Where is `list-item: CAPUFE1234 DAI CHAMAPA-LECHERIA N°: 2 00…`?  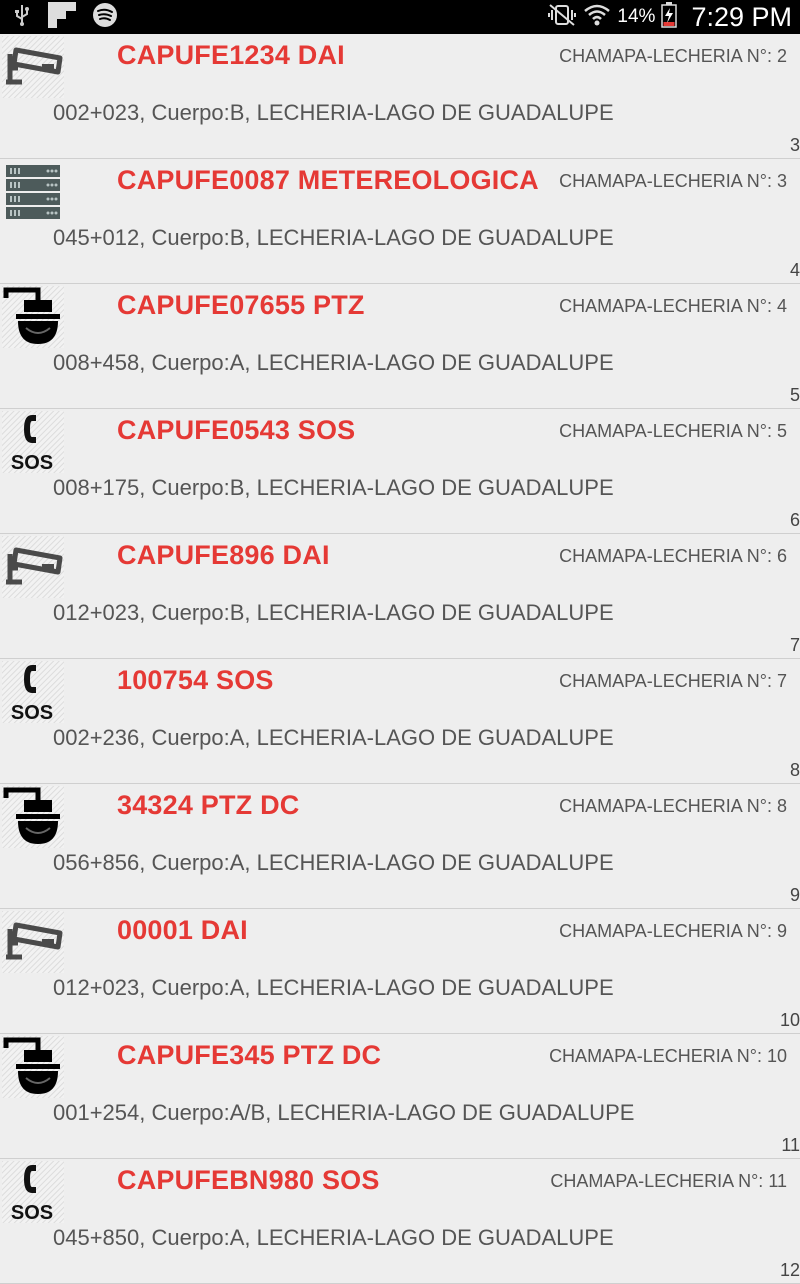 list-item: CAPUFE1234 DAI CHAMAPA-LECHERIA N°: 2 00… is located at coordinates (400, 96).